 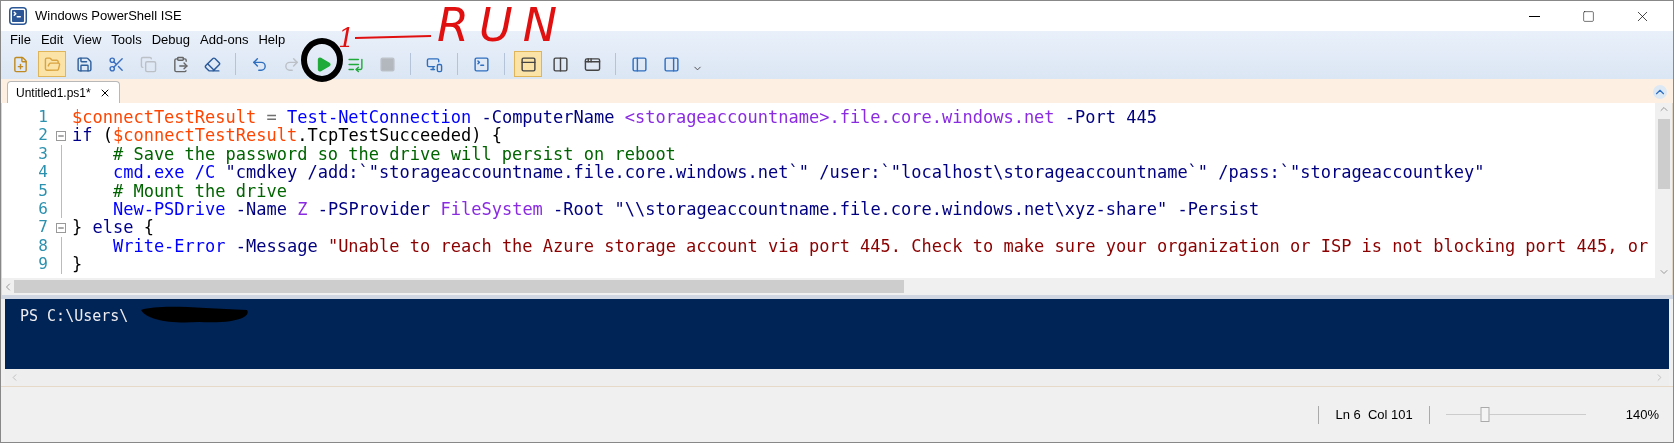 What do you see at coordinates (52, 40) in the screenshot?
I see `menu-item: Edit` at bounding box center [52, 40].